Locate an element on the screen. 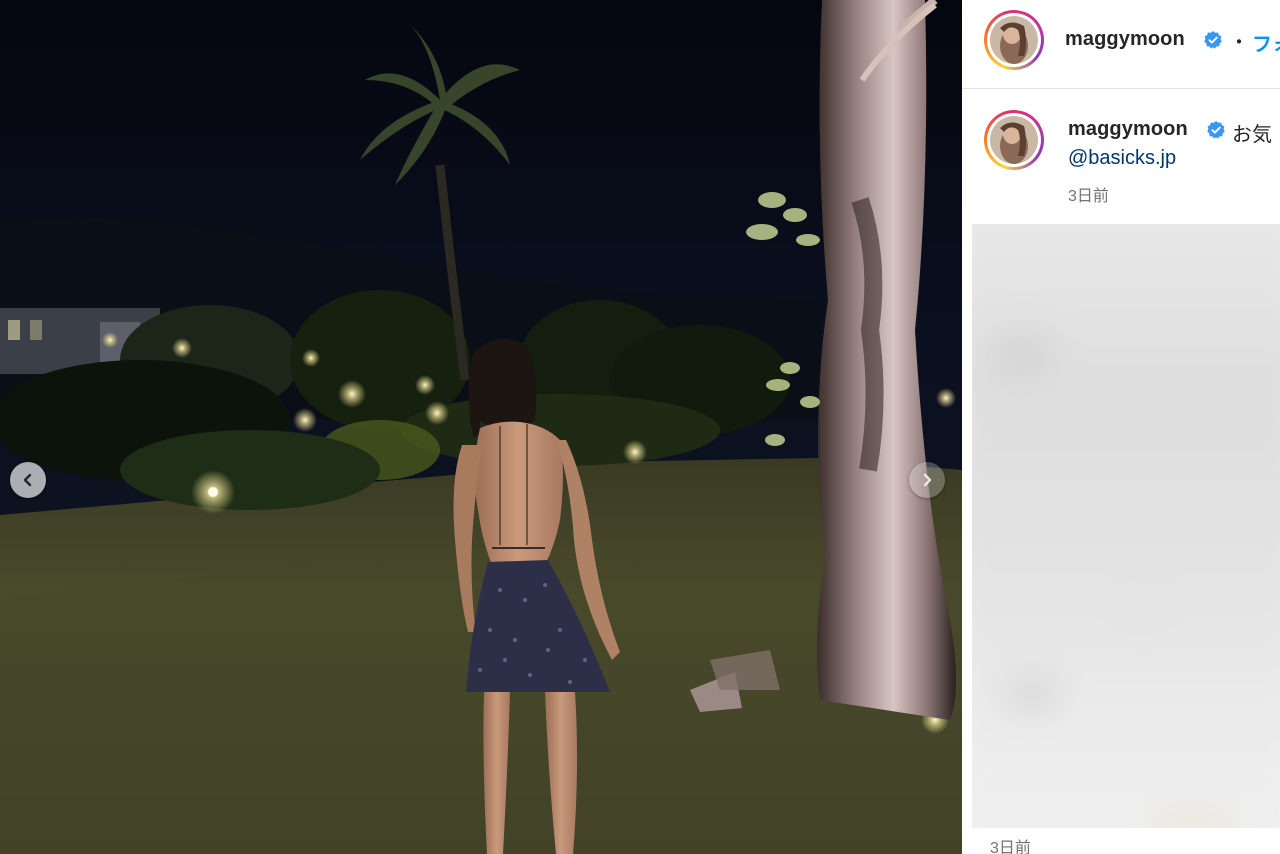 The image size is (1280, 854). header-avatar is located at coordinates (1014, 40).